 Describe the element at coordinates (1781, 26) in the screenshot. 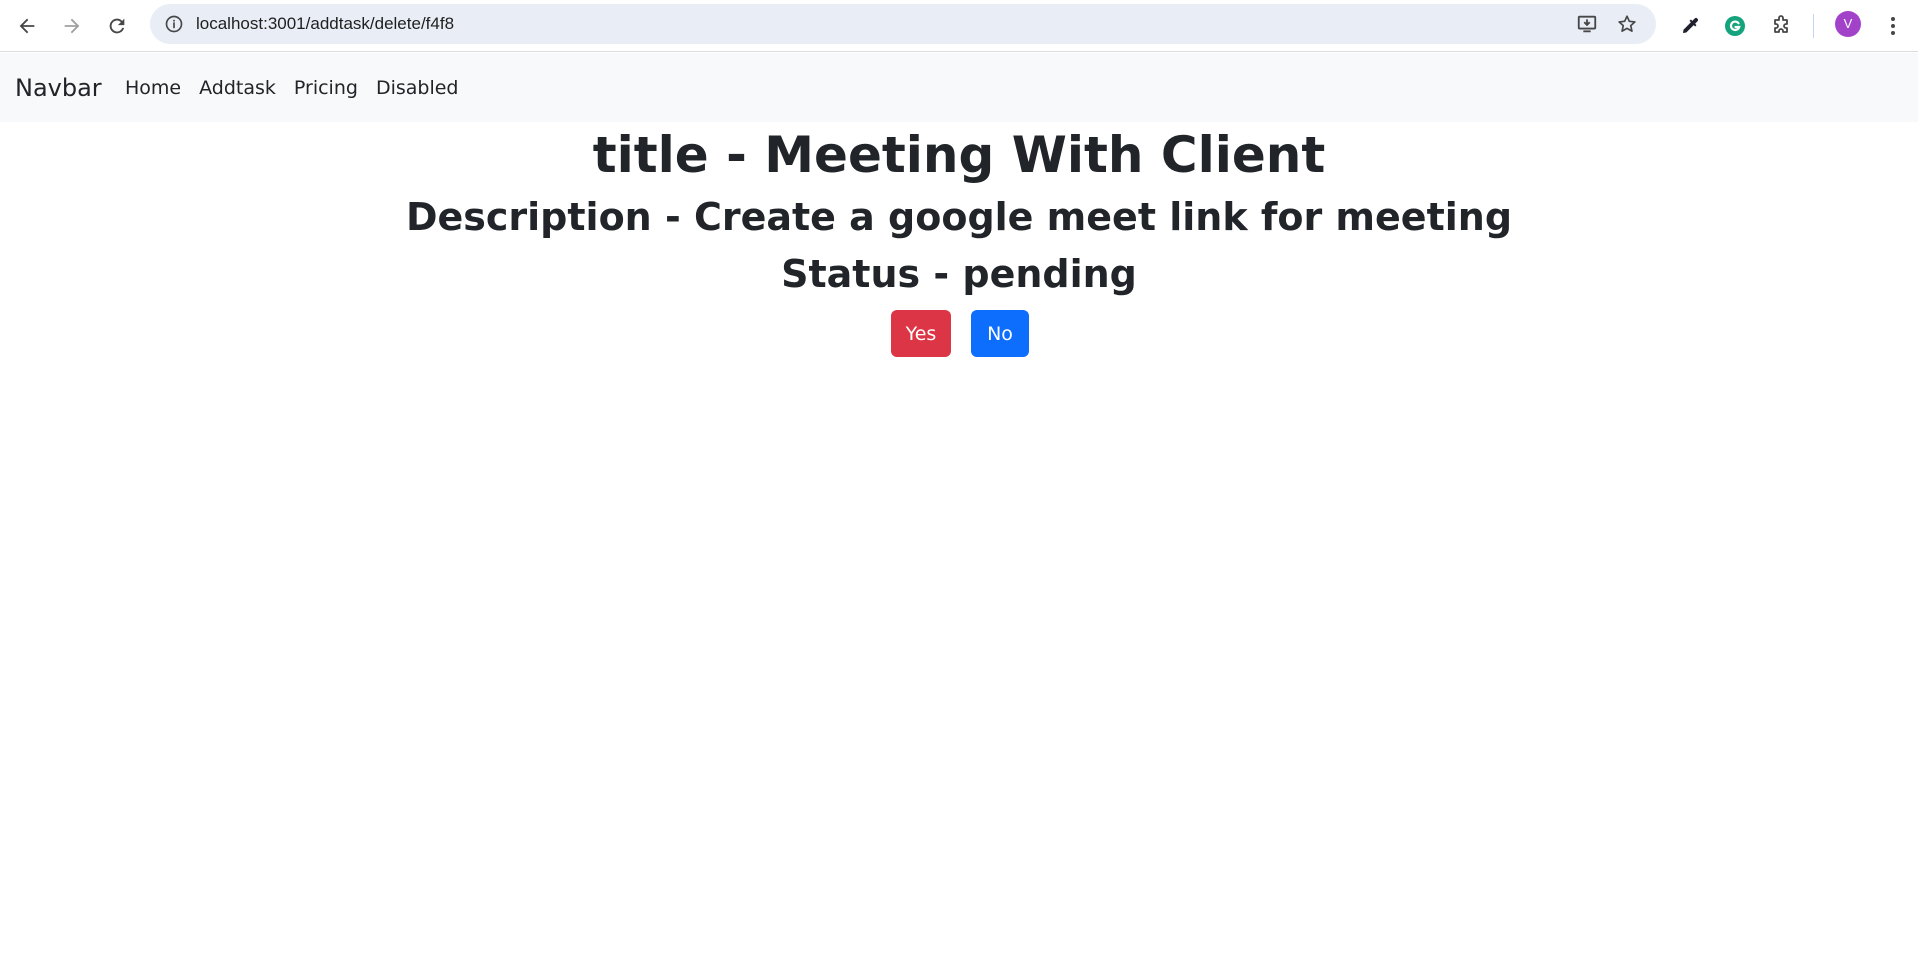

I see `extensions-puzzle-icon` at that location.